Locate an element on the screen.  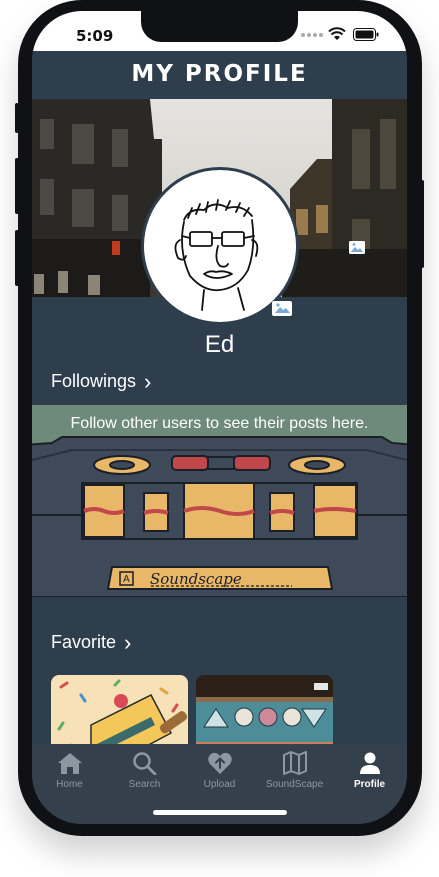
cassette-side-label: A is located at coordinates (126, 579).